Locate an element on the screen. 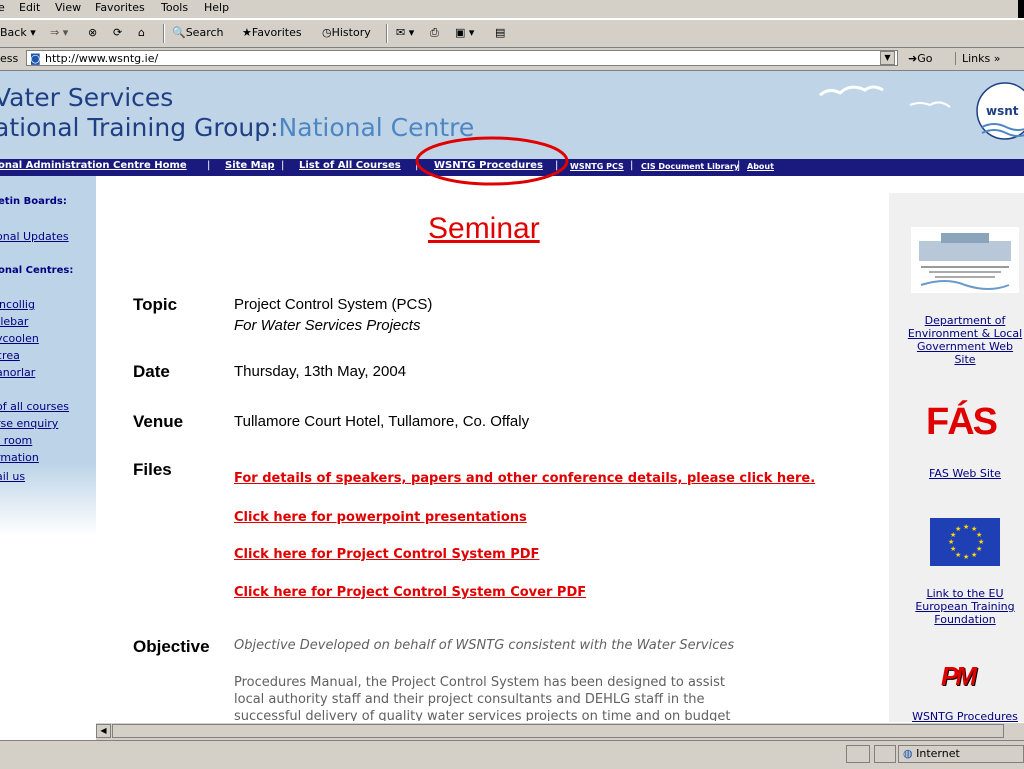 The image size is (1024, 769). highlight-circle is located at coordinates (492, 161).